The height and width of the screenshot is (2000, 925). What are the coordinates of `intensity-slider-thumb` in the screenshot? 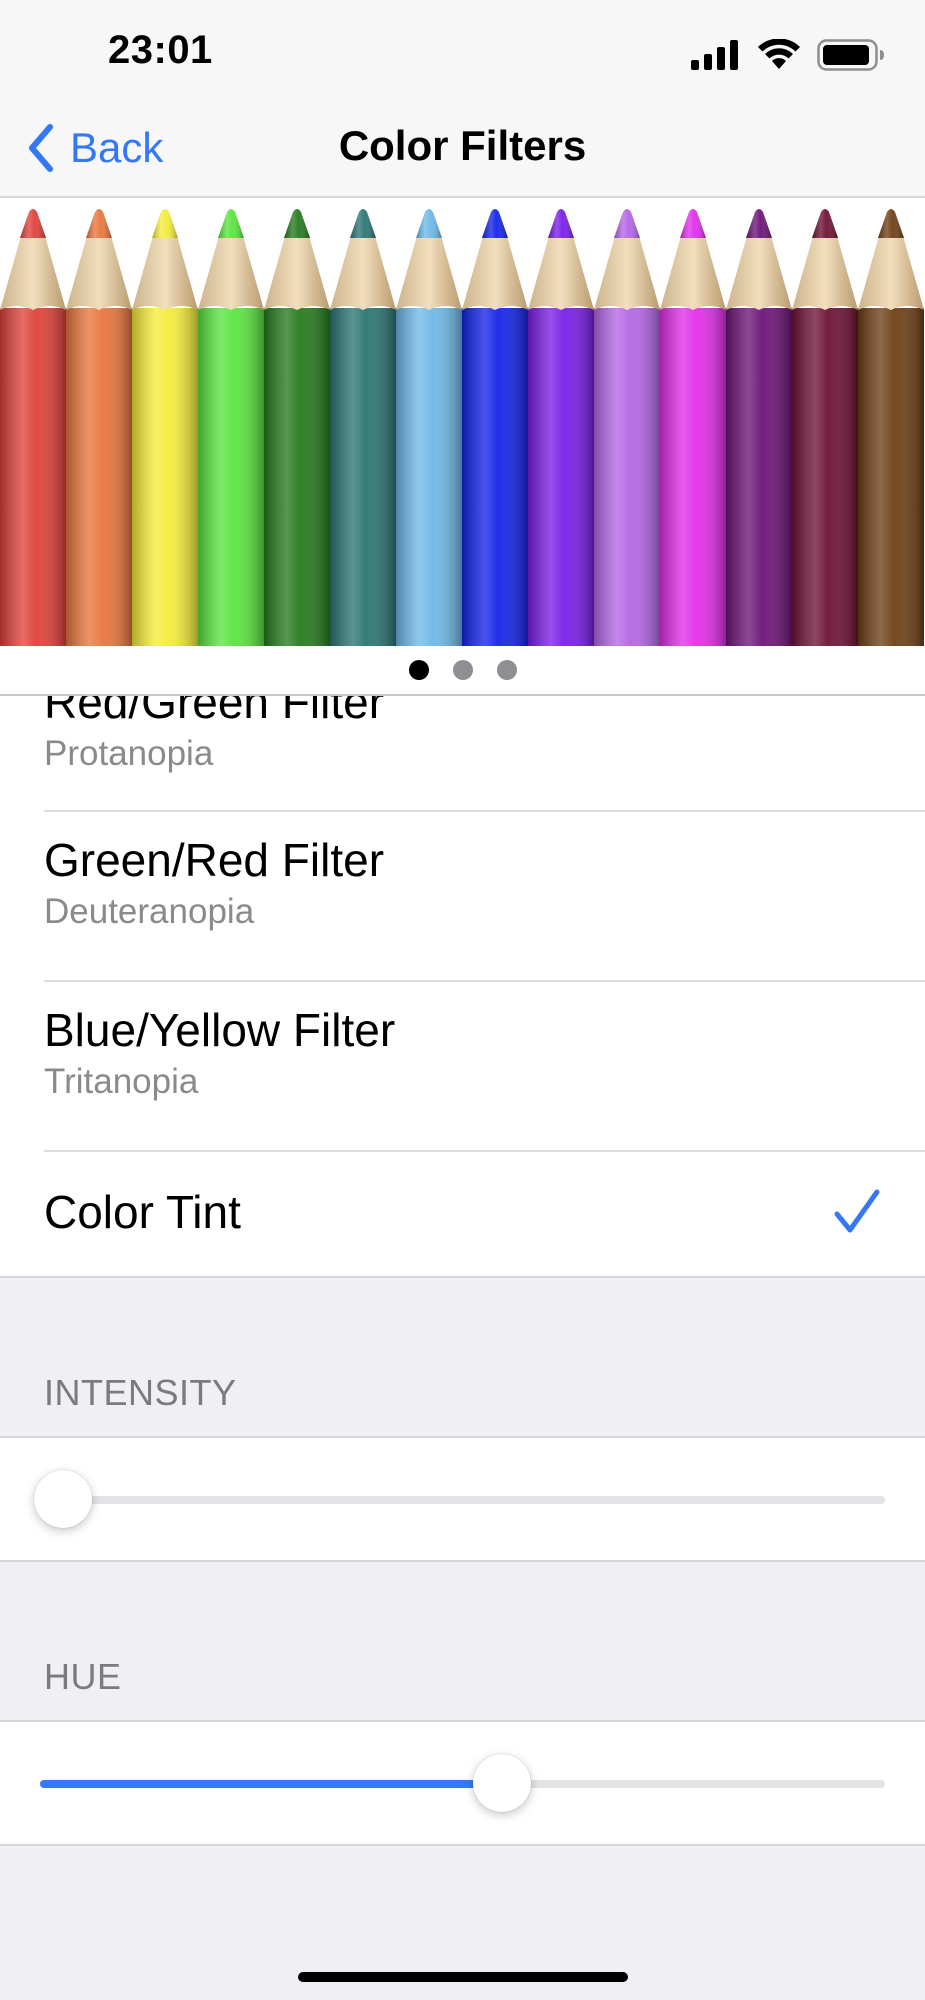 It's located at (63, 1499).